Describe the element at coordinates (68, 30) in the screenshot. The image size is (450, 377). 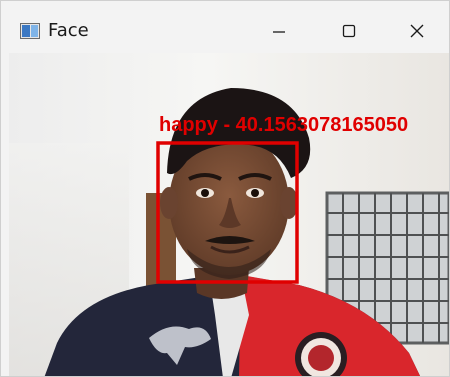
I see `window-title: Face` at that location.